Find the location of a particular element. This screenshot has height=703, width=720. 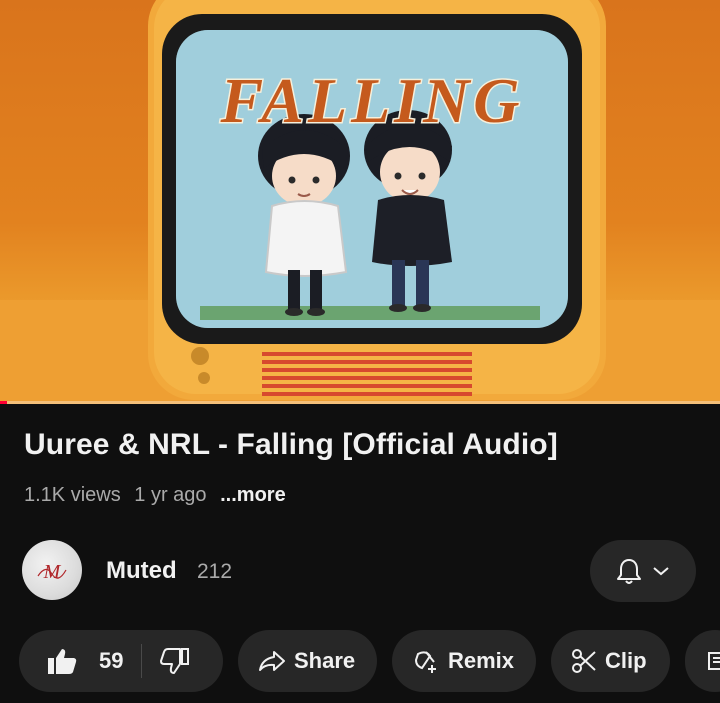

channel-row: M Muted 212 is located at coordinates (360, 571).